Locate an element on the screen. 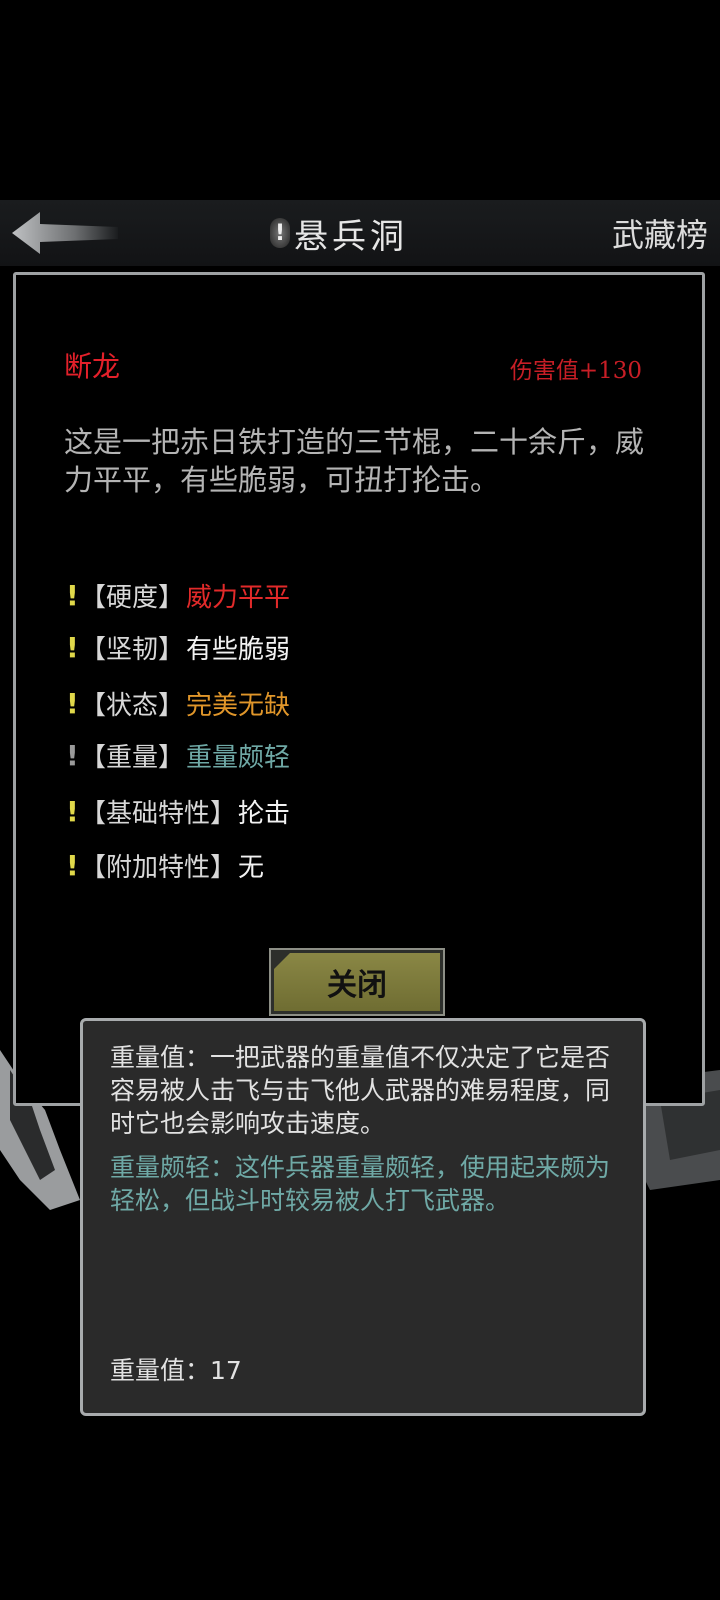  tooltip-weight-value: 重量值：17 is located at coordinates (176, 1370).